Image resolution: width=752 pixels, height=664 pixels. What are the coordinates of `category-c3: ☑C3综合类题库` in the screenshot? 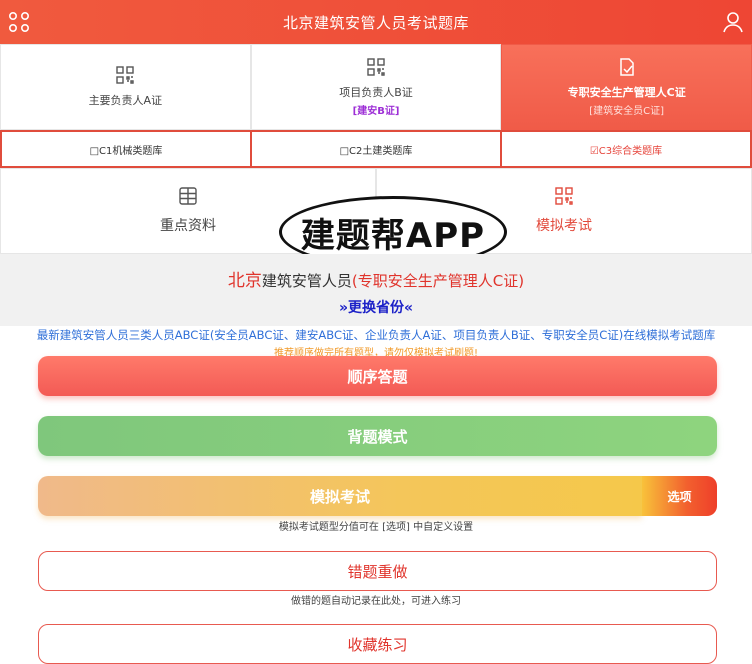 It's located at (627, 149).